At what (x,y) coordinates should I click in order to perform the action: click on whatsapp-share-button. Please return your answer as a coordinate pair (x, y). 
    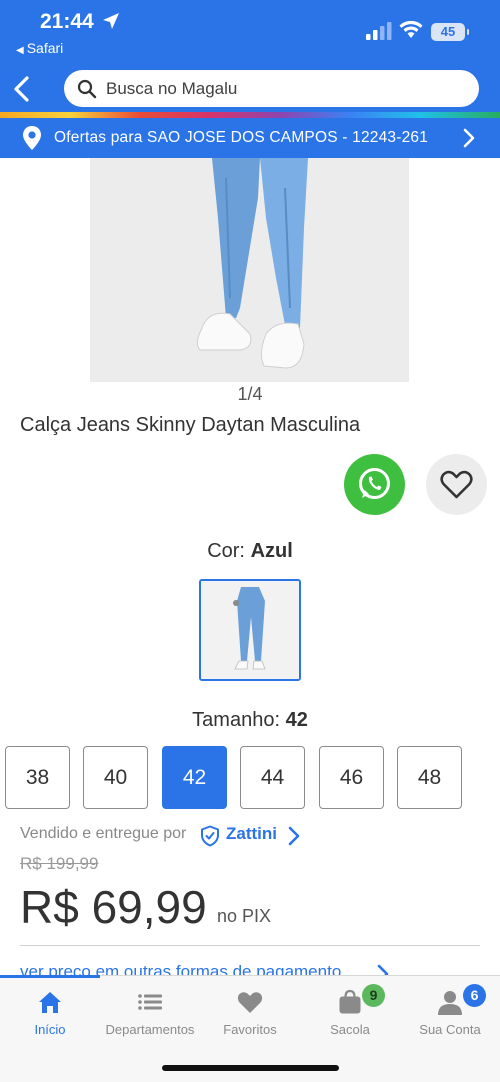
    Looking at the image, I should click on (374, 484).